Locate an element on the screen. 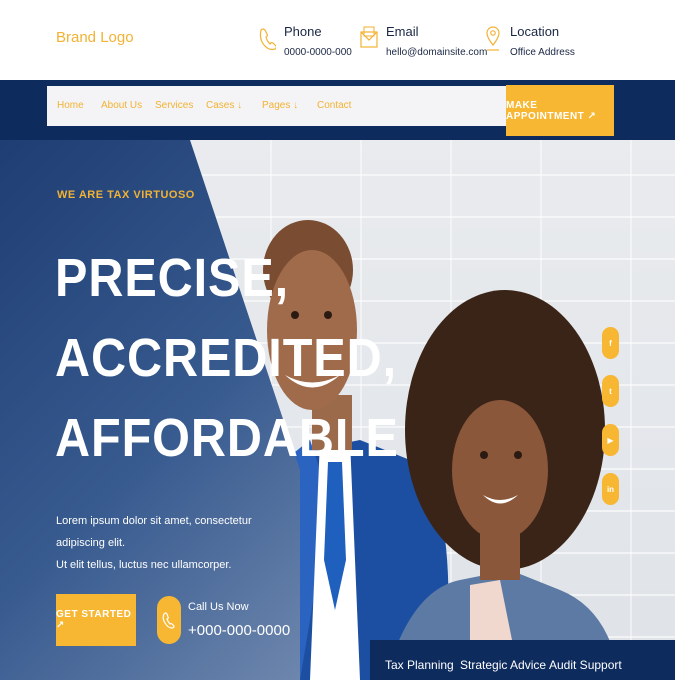 The height and width of the screenshot is (680, 680). twitter-icon: t is located at coordinates (610, 391).